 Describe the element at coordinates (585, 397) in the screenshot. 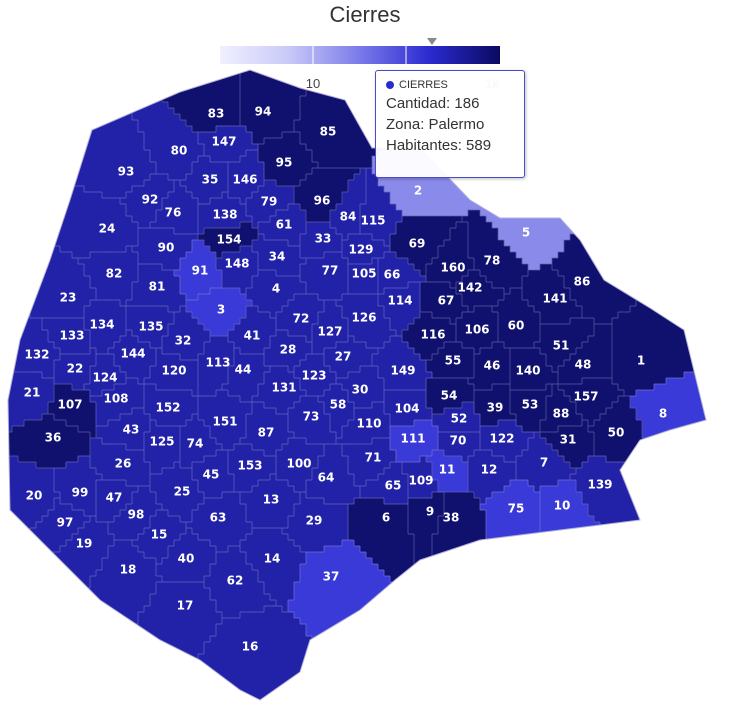

I see `zone-label-157: 157` at that location.